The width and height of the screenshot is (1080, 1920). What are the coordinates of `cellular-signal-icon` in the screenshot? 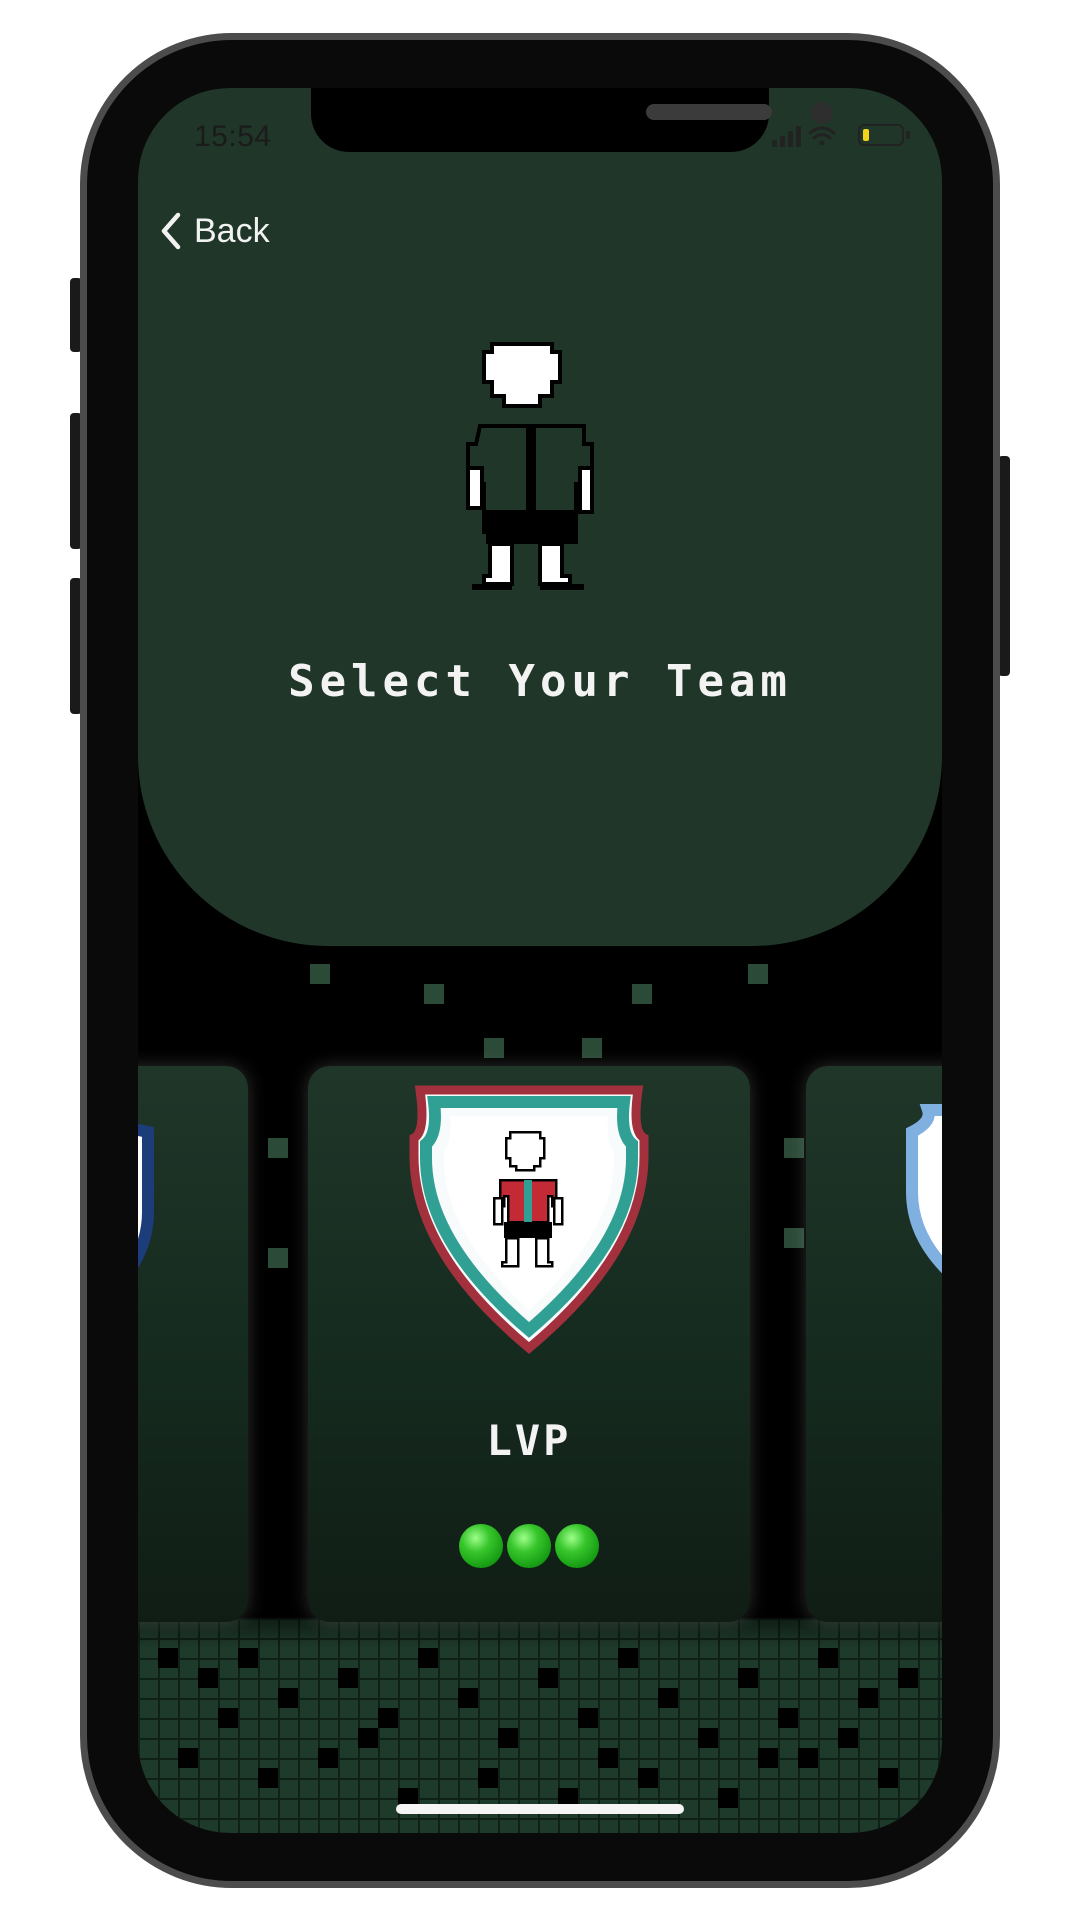 It's located at (786, 136).